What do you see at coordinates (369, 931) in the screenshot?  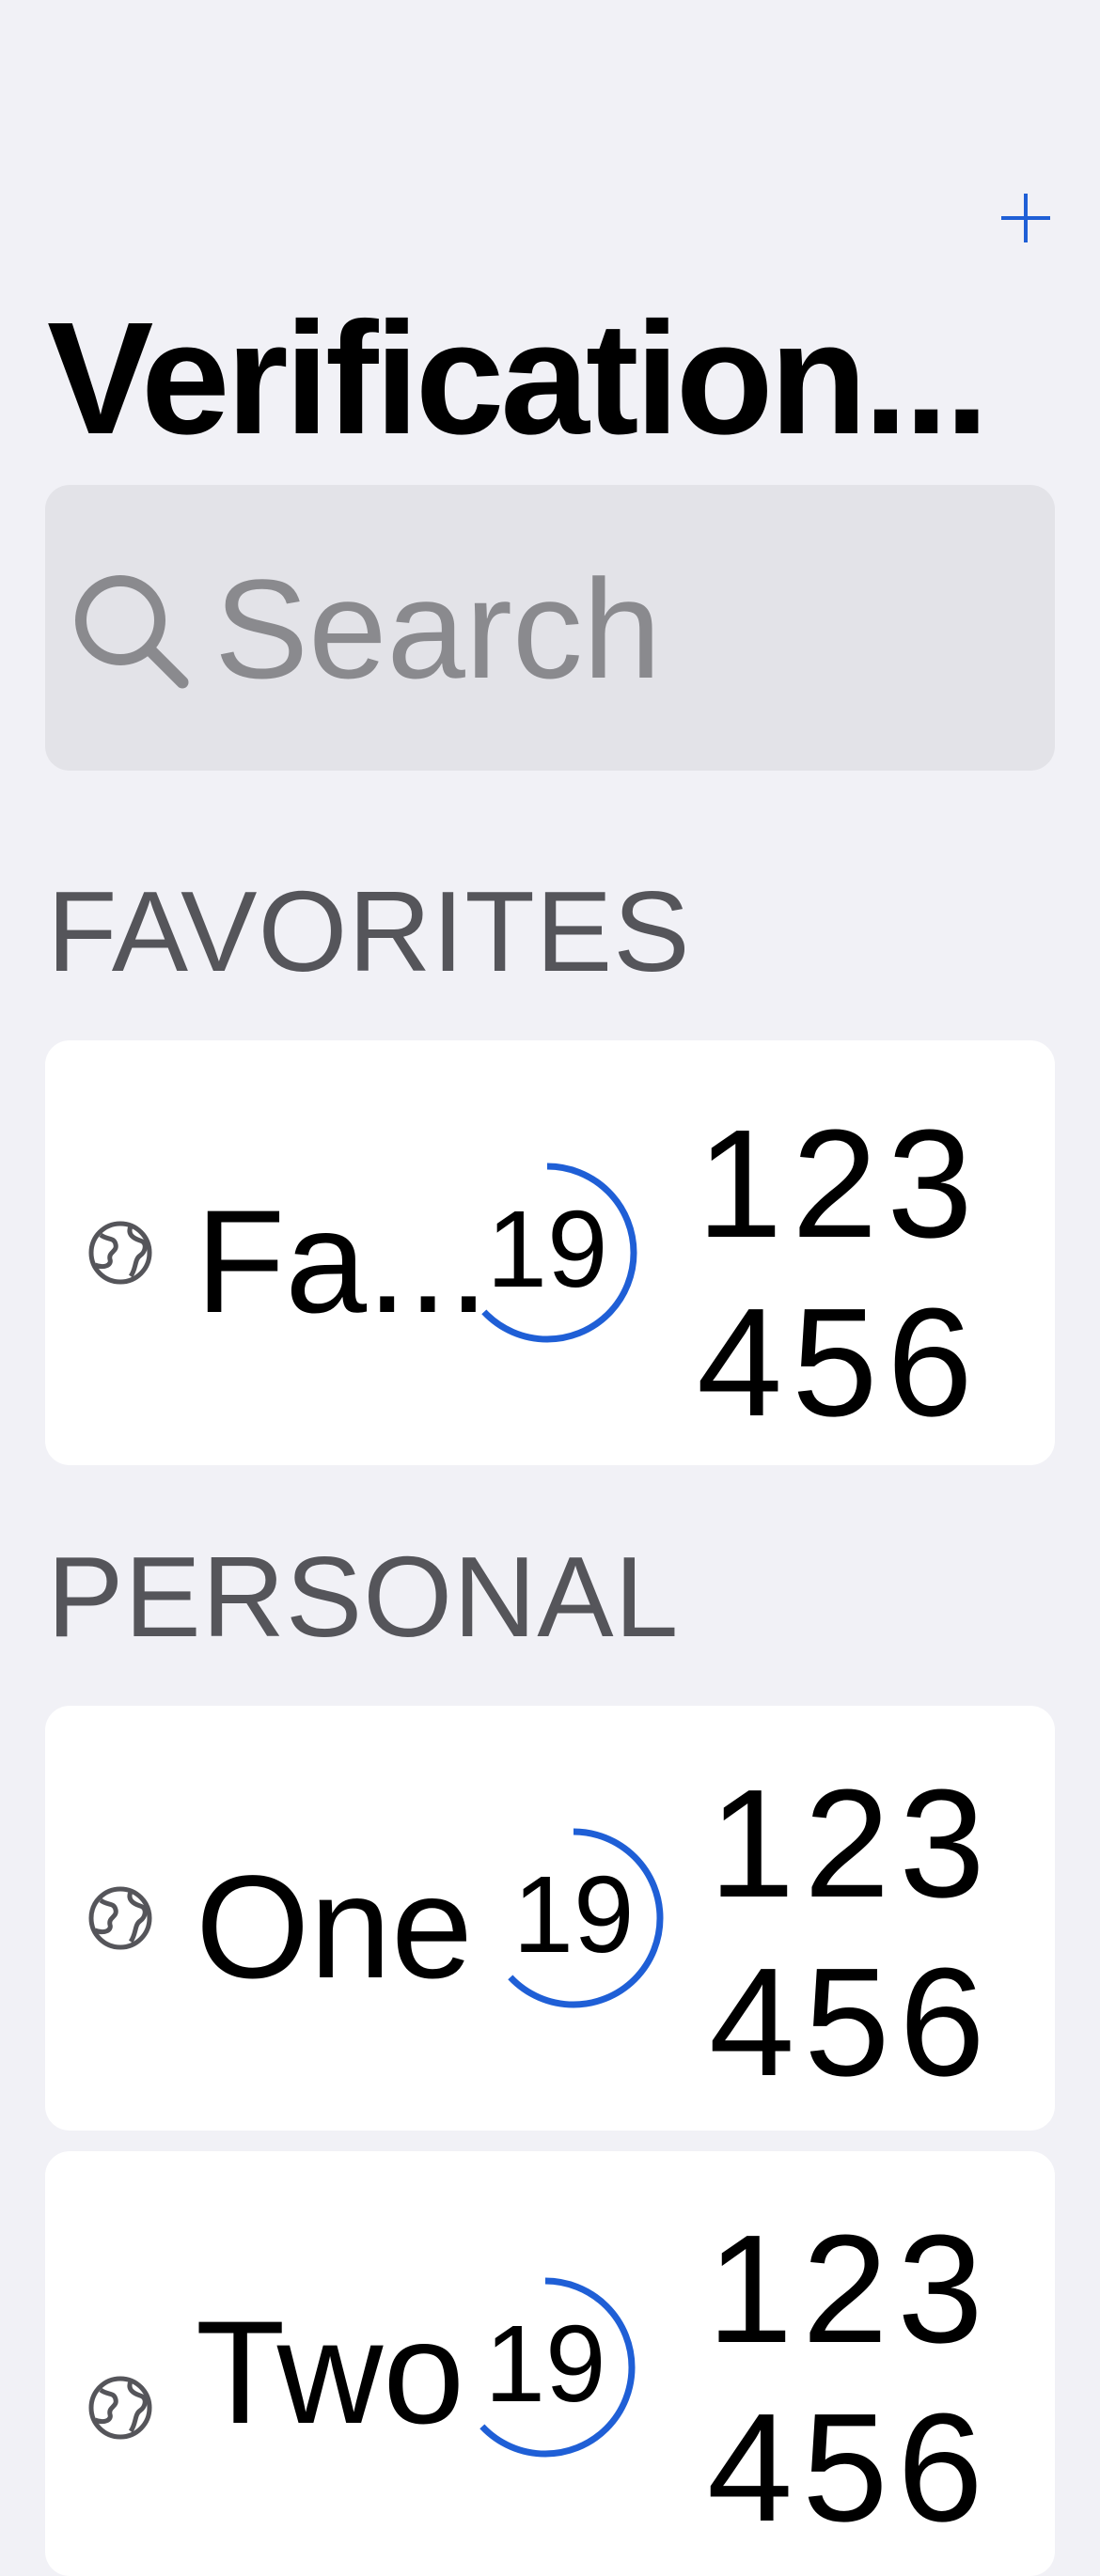 I see `section-header-favorites: FAVORITES` at bounding box center [369, 931].